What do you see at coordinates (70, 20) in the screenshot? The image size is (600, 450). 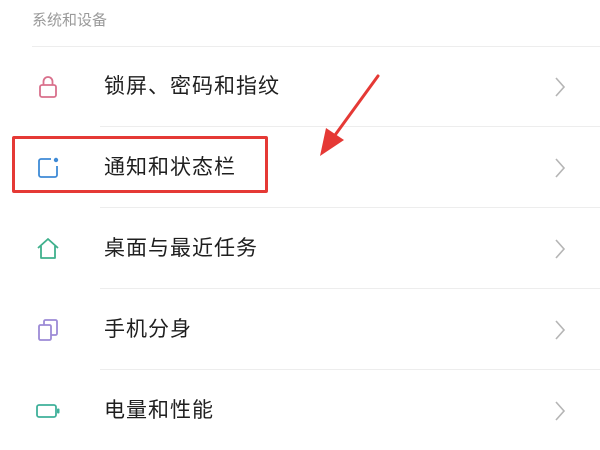 I see `section-header-system-devices: 系统和设备` at bounding box center [70, 20].